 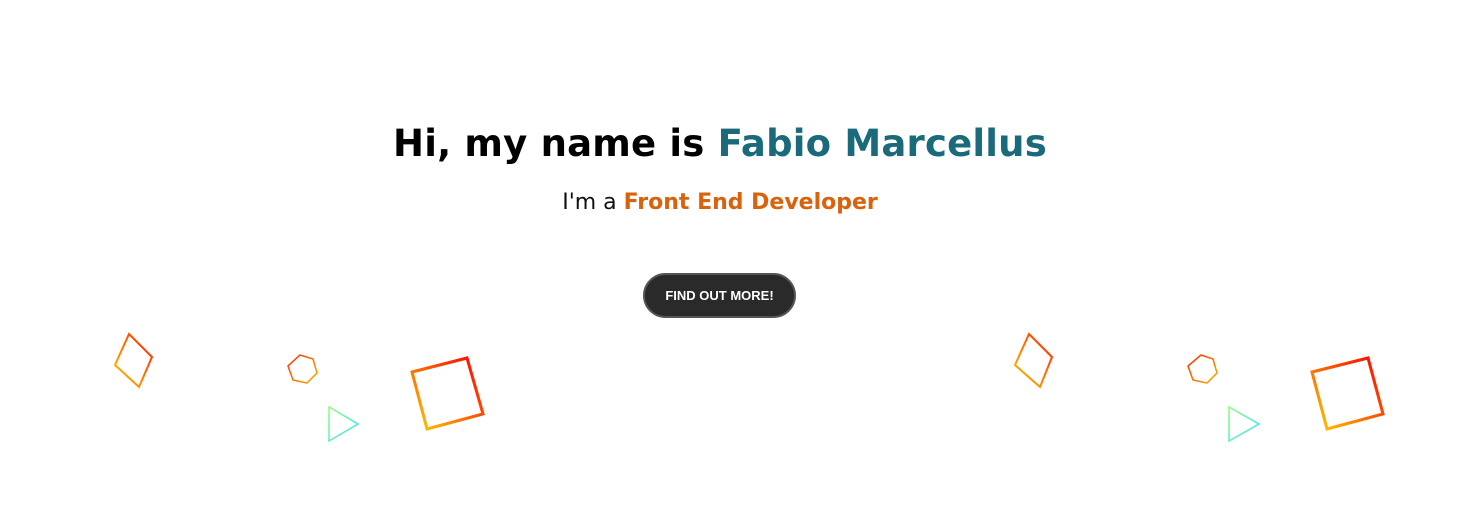 I want to click on hero-role: Front End Developer, so click(x=750, y=202).